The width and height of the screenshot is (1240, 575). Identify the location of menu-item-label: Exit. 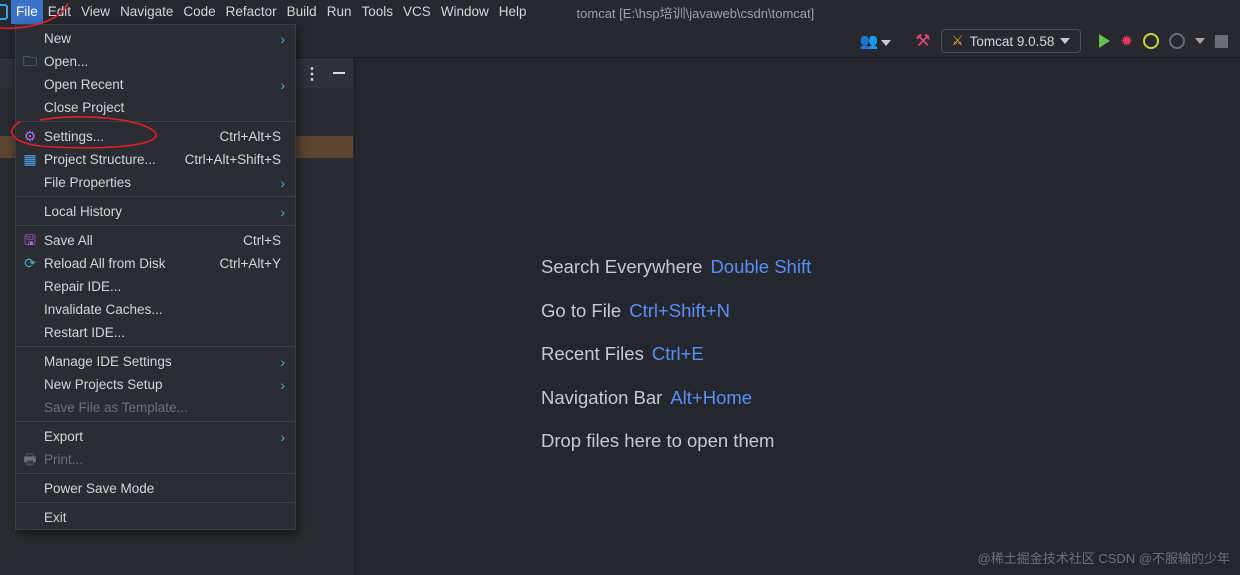
(55, 517).